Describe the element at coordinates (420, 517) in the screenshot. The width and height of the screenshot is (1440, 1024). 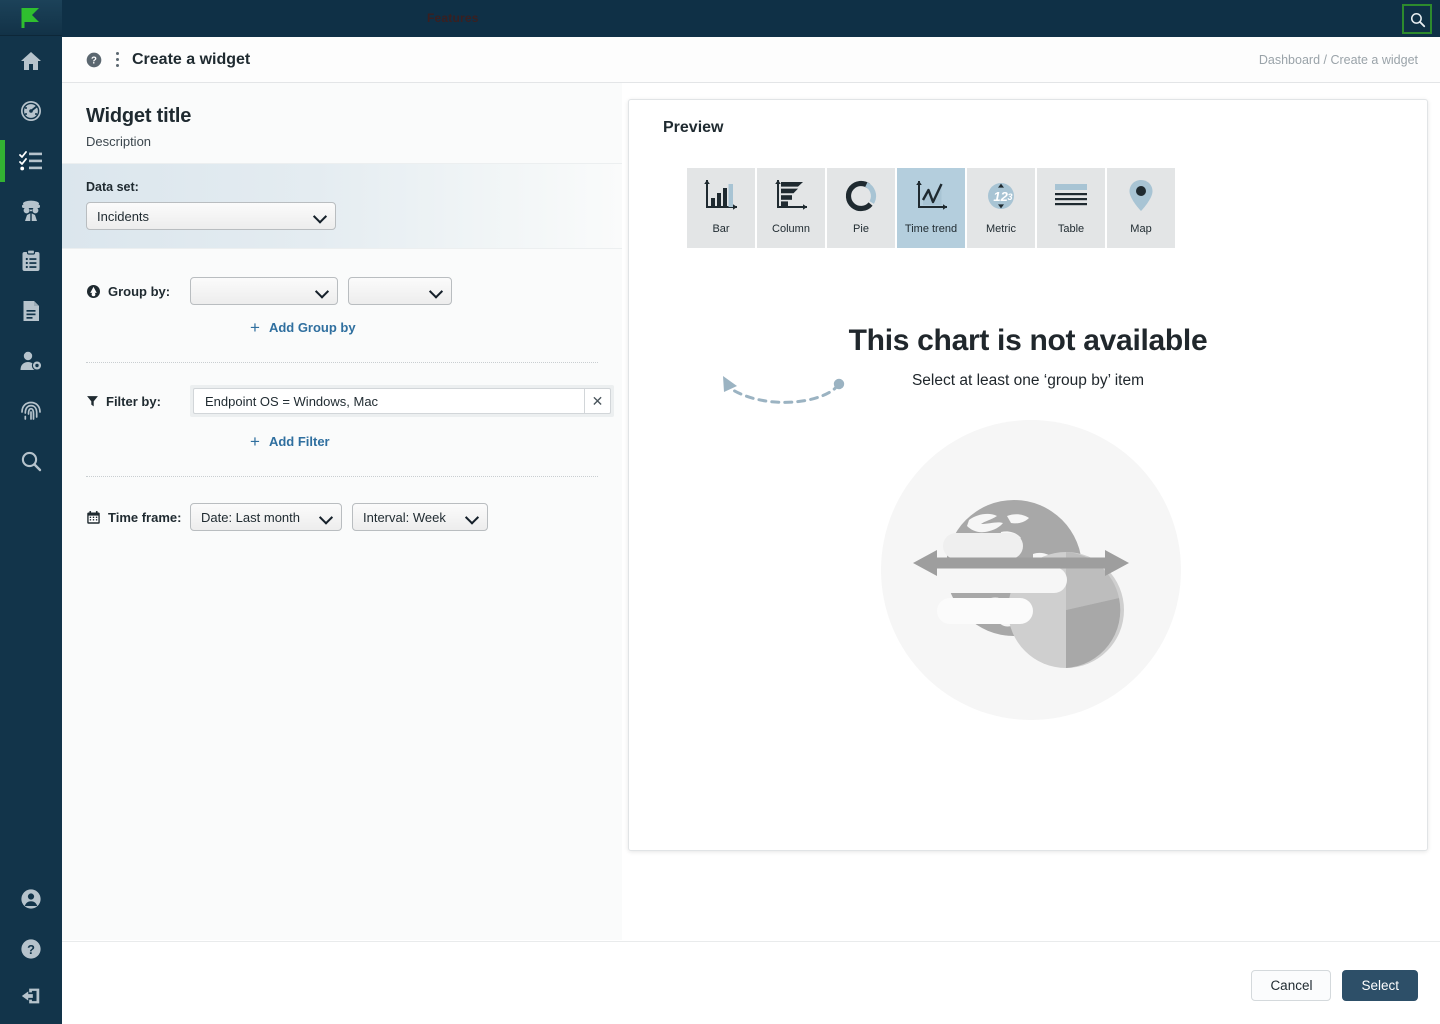
I see `time-frame-interval-select: Interval: Week` at that location.